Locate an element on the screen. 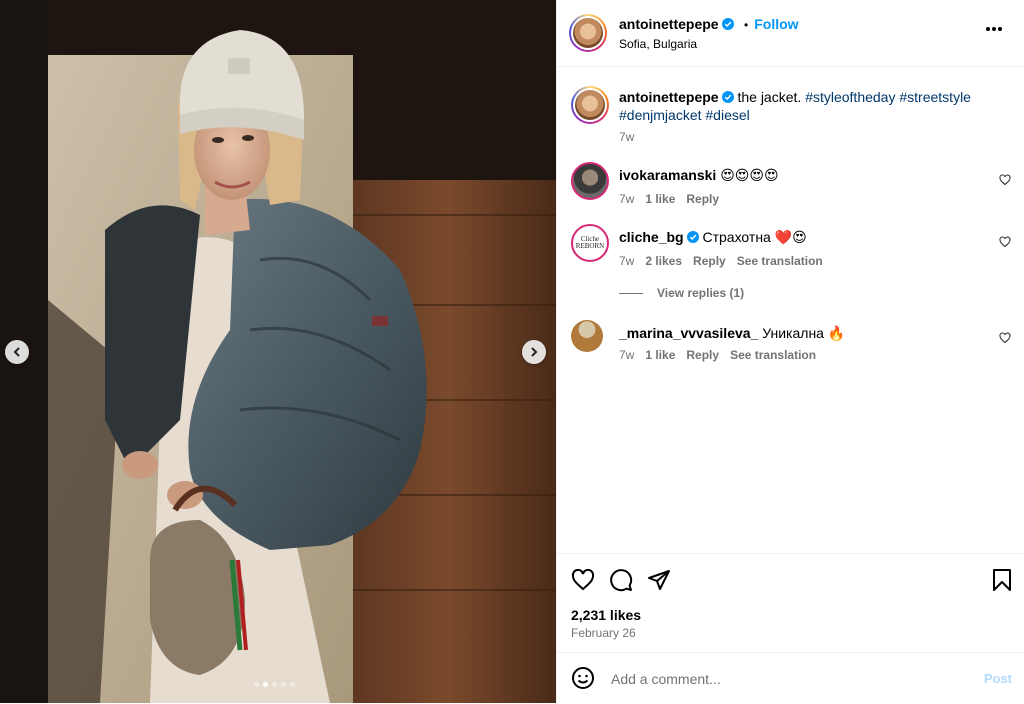  chevron-left-icon is located at coordinates (16, 352).